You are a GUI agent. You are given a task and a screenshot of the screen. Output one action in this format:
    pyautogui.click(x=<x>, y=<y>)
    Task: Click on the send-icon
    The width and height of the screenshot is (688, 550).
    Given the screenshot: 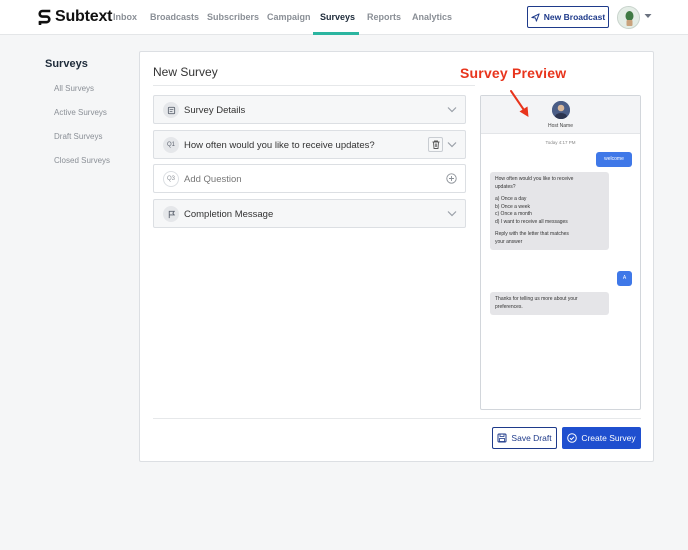 What is the action you would take?
    pyautogui.click(x=535, y=17)
    